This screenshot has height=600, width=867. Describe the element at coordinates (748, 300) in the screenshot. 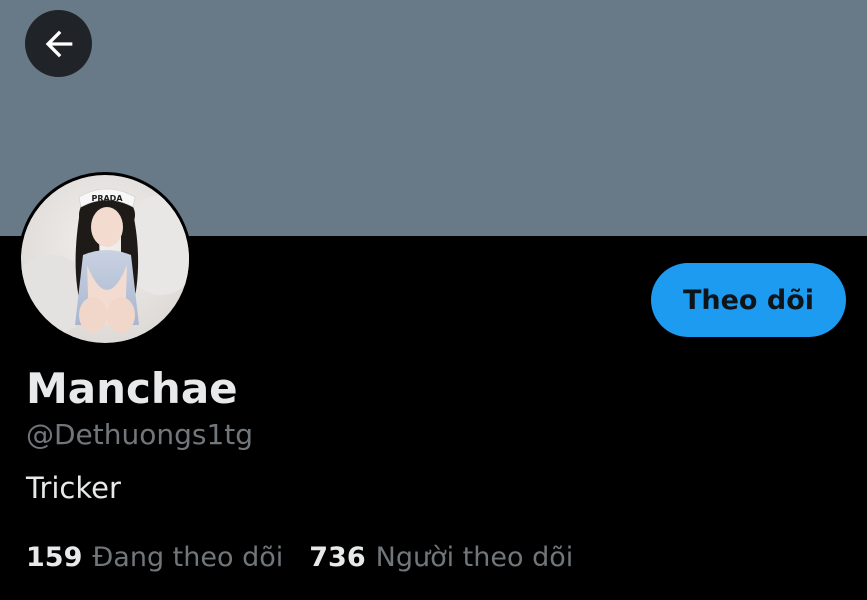

I see `follow-button: Theo dõi` at that location.